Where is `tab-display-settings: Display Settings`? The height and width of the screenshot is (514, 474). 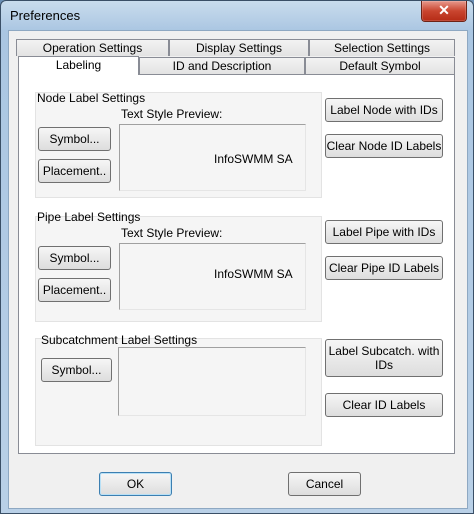 tab-display-settings: Display Settings is located at coordinates (239, 47).